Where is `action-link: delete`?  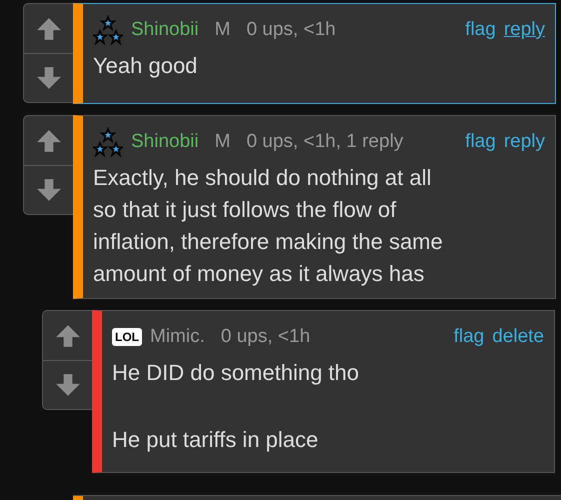
action-link: delete is located at coordinates (518, 337).